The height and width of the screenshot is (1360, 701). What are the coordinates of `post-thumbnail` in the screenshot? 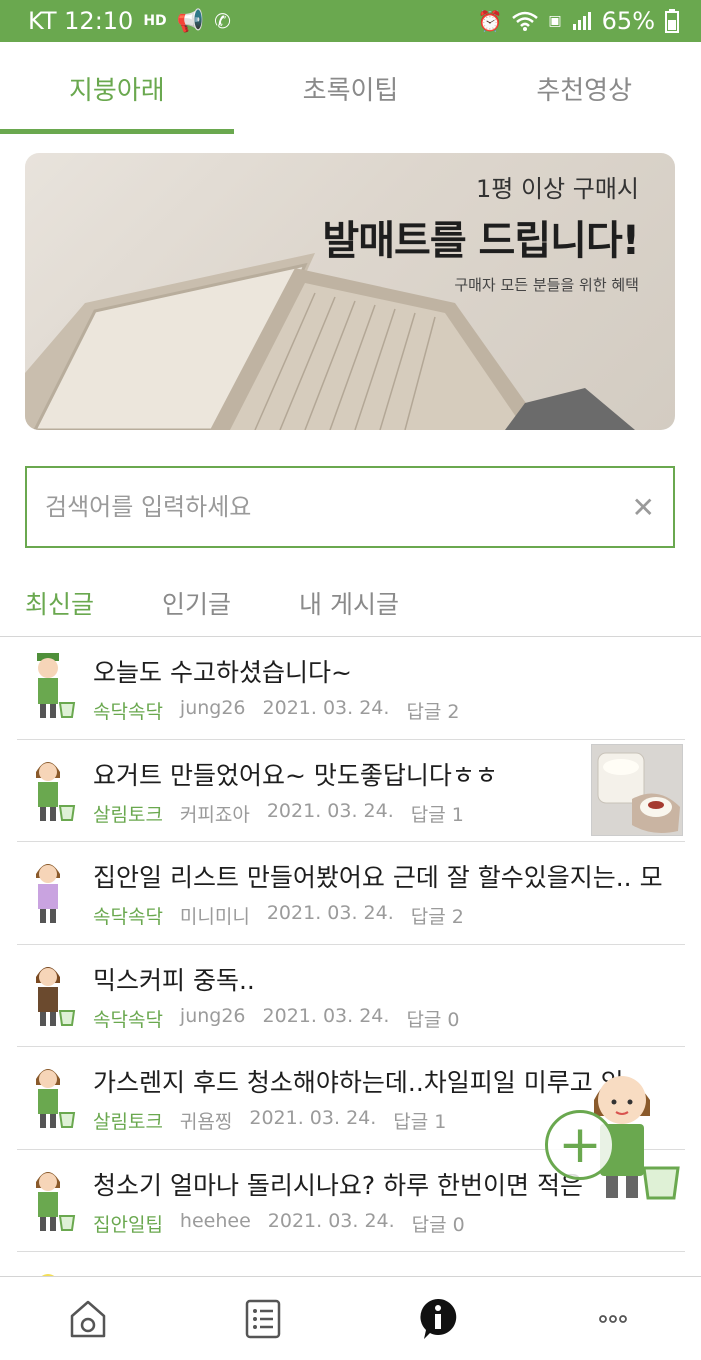 It's located at (637, 789).